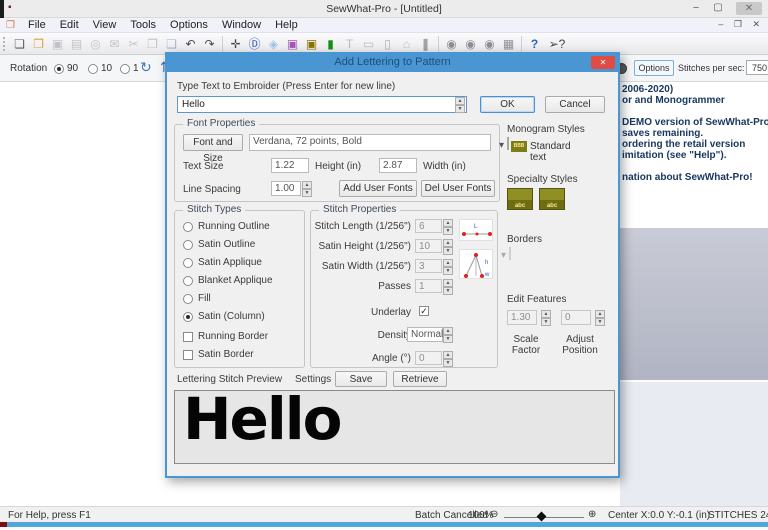 The width and height of the screenshot is (768, 530). What do you see at coordinates (392, 63) in the screenshot?
I see `dialog-title-bar: Add Lettering to Pattern ✕` at bounding box center [392, 63].